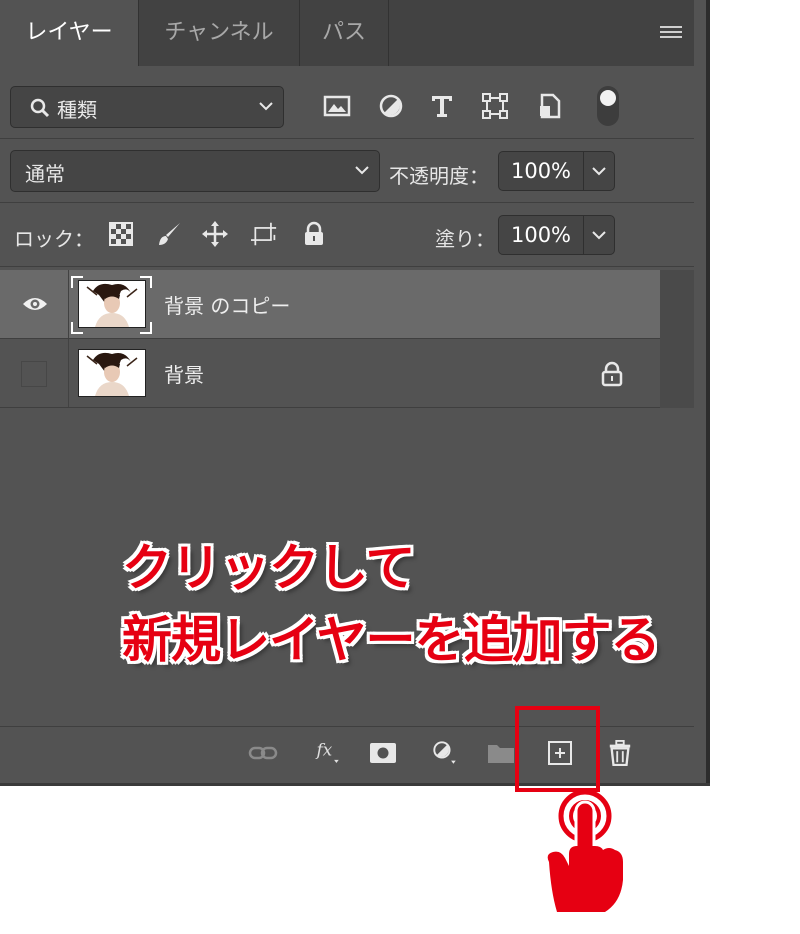  Describe the element at coordinates (35, 304) in the screenshot. I see `eye-visibility-icon` at that location.